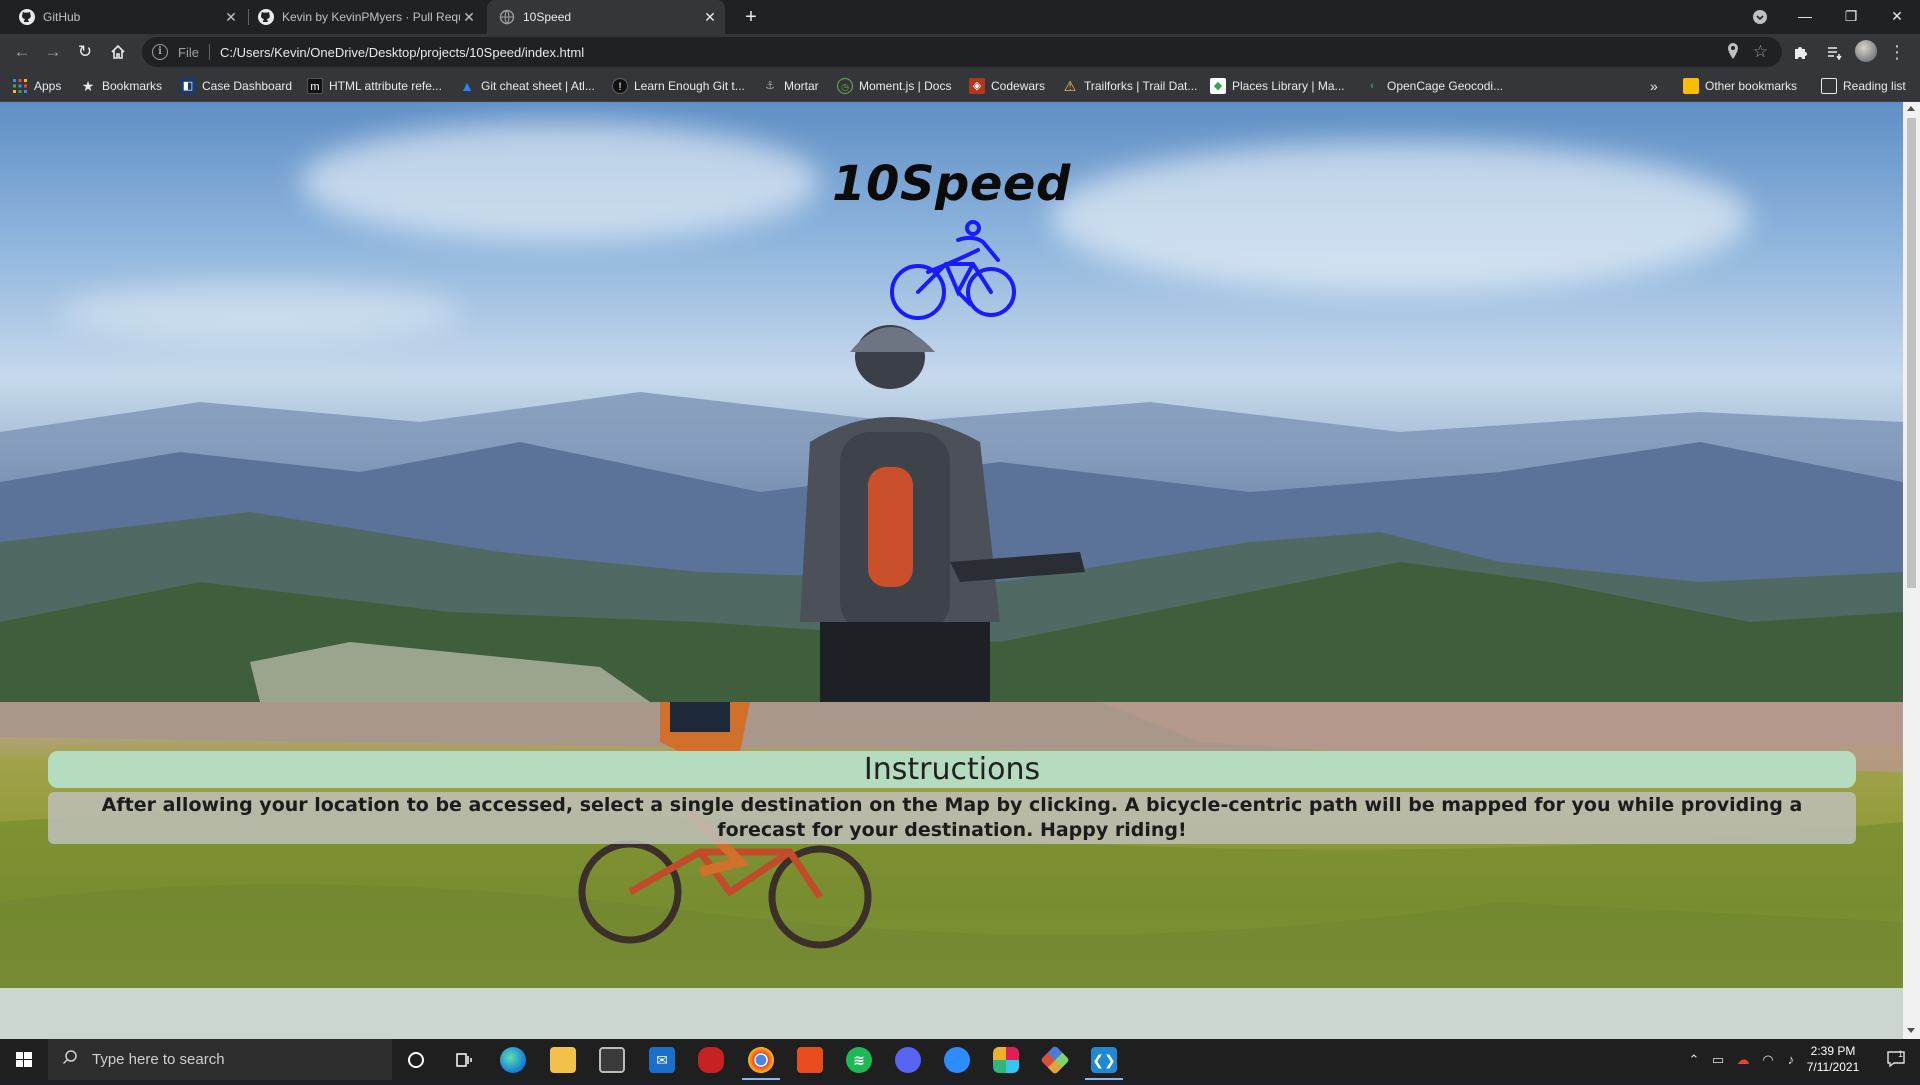 The height and width of the screenshot is (1085, 1920). What do you see at coordinates (513, 1060) in the screenshot?
I see `edge-icon` at bounding box center [513, 1060].